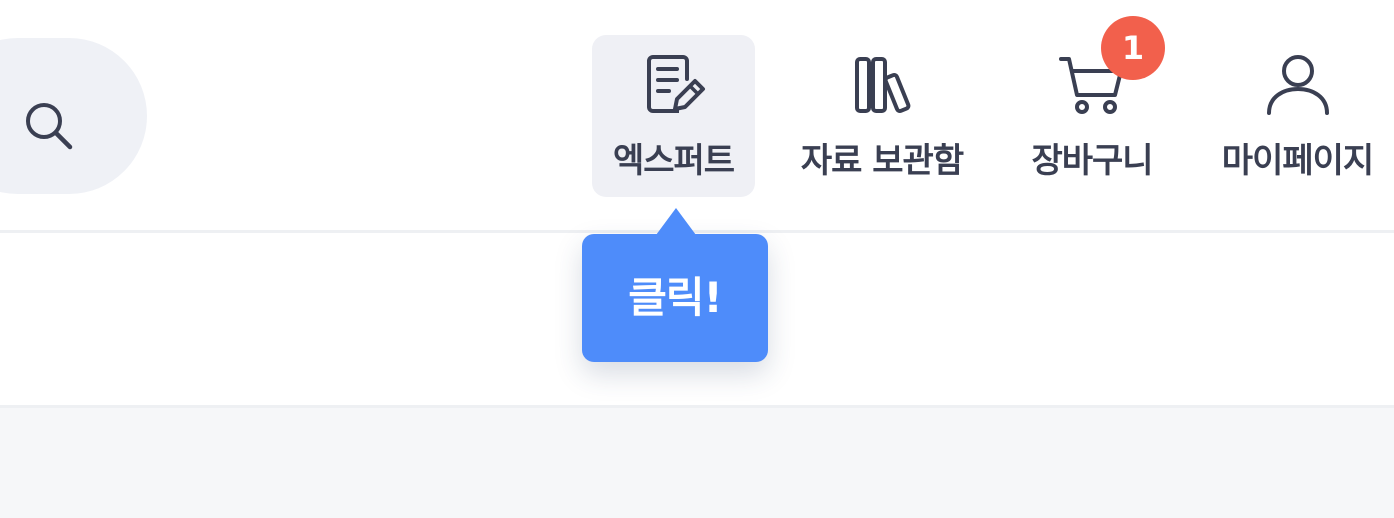 The height and width of the screenshot is (518, 1394). Describe the element at coordinates (49, 126) in the screenshot. I see `search-icon` at that location.